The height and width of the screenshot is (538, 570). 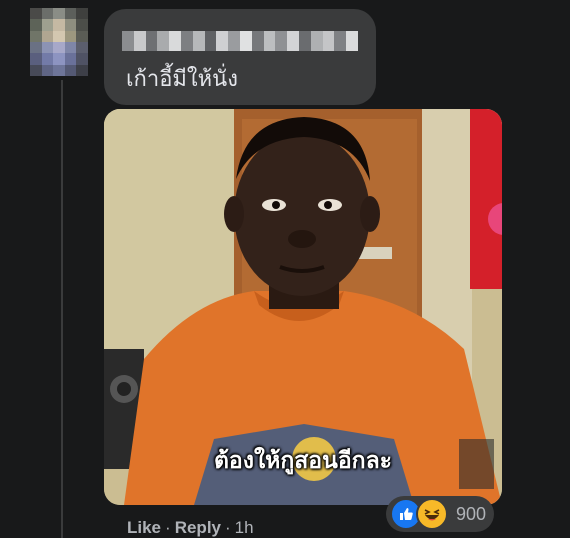 What do you see at coordinates (59, 42) in the screenshot?
I see `avatar` at bounding box center [59, 42].